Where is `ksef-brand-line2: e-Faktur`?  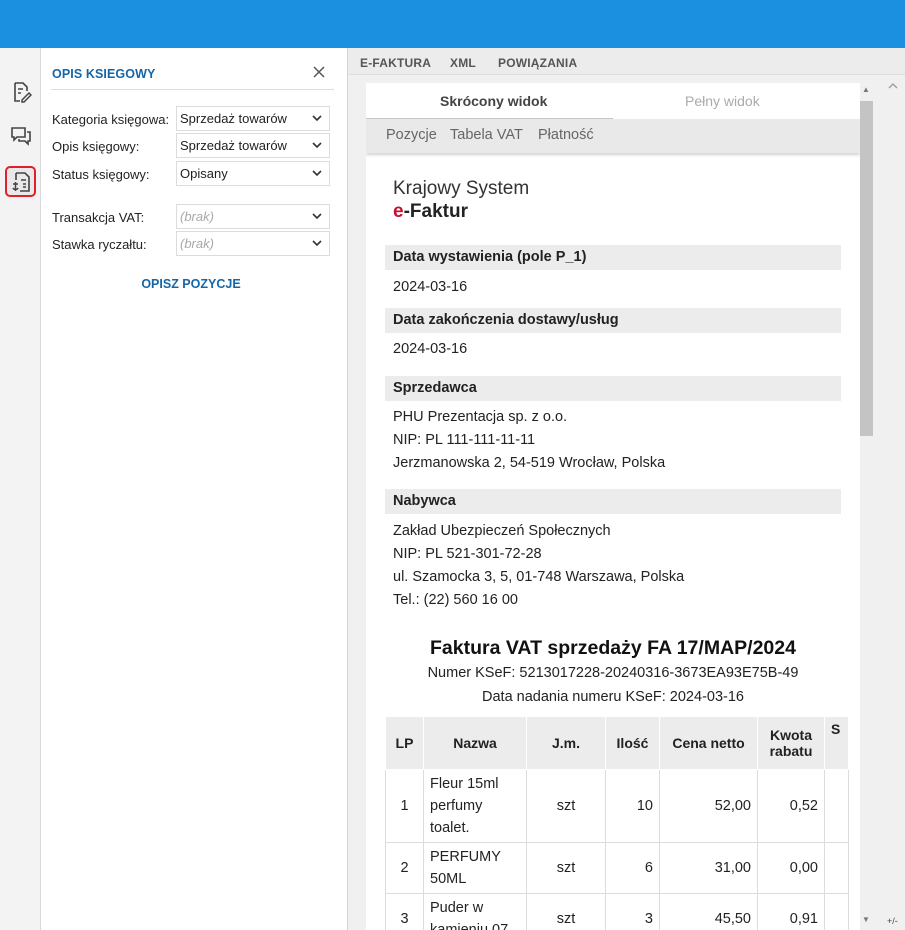
ksef-brand-line2: e-Faktur is located at coordinates (430, 212).